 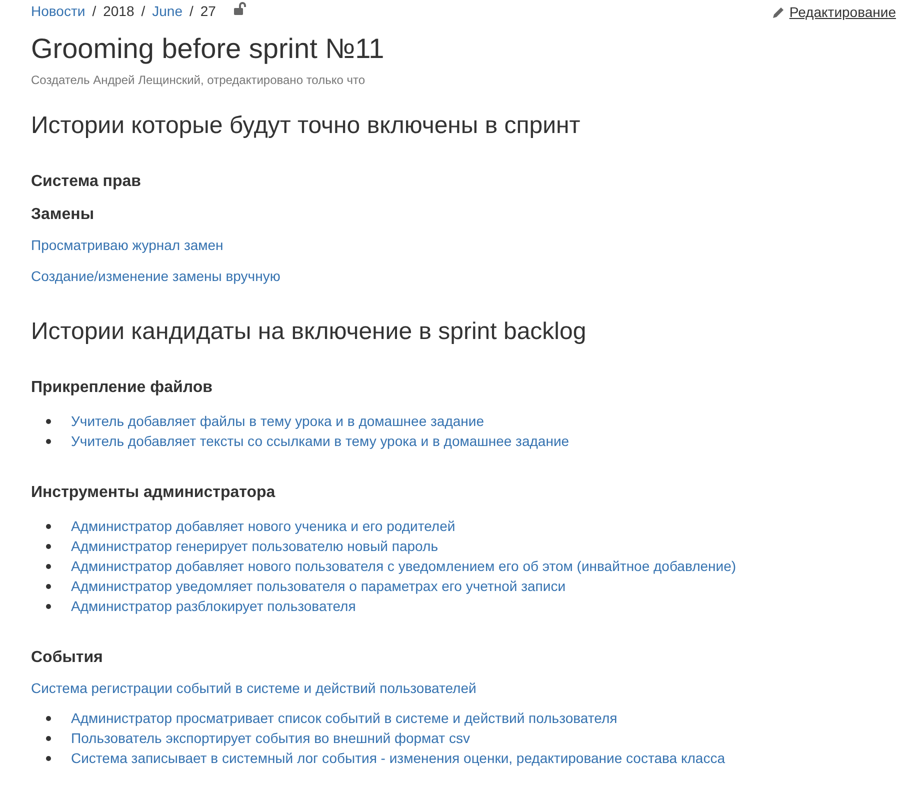 What do you see at coordinates (320, 441) in the screenshot?
I see `story-link: Учитель добавляет тексты со ссылками в тему урока и в домашнее задание` at bounding box center [320, 441].